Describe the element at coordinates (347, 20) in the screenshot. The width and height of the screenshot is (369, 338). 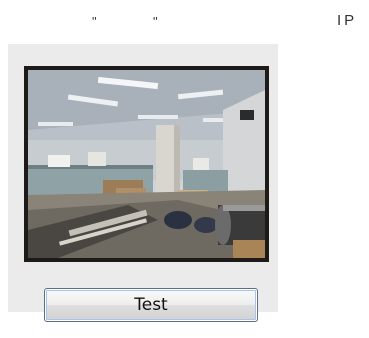
I see `ip-label: IP` at that location.